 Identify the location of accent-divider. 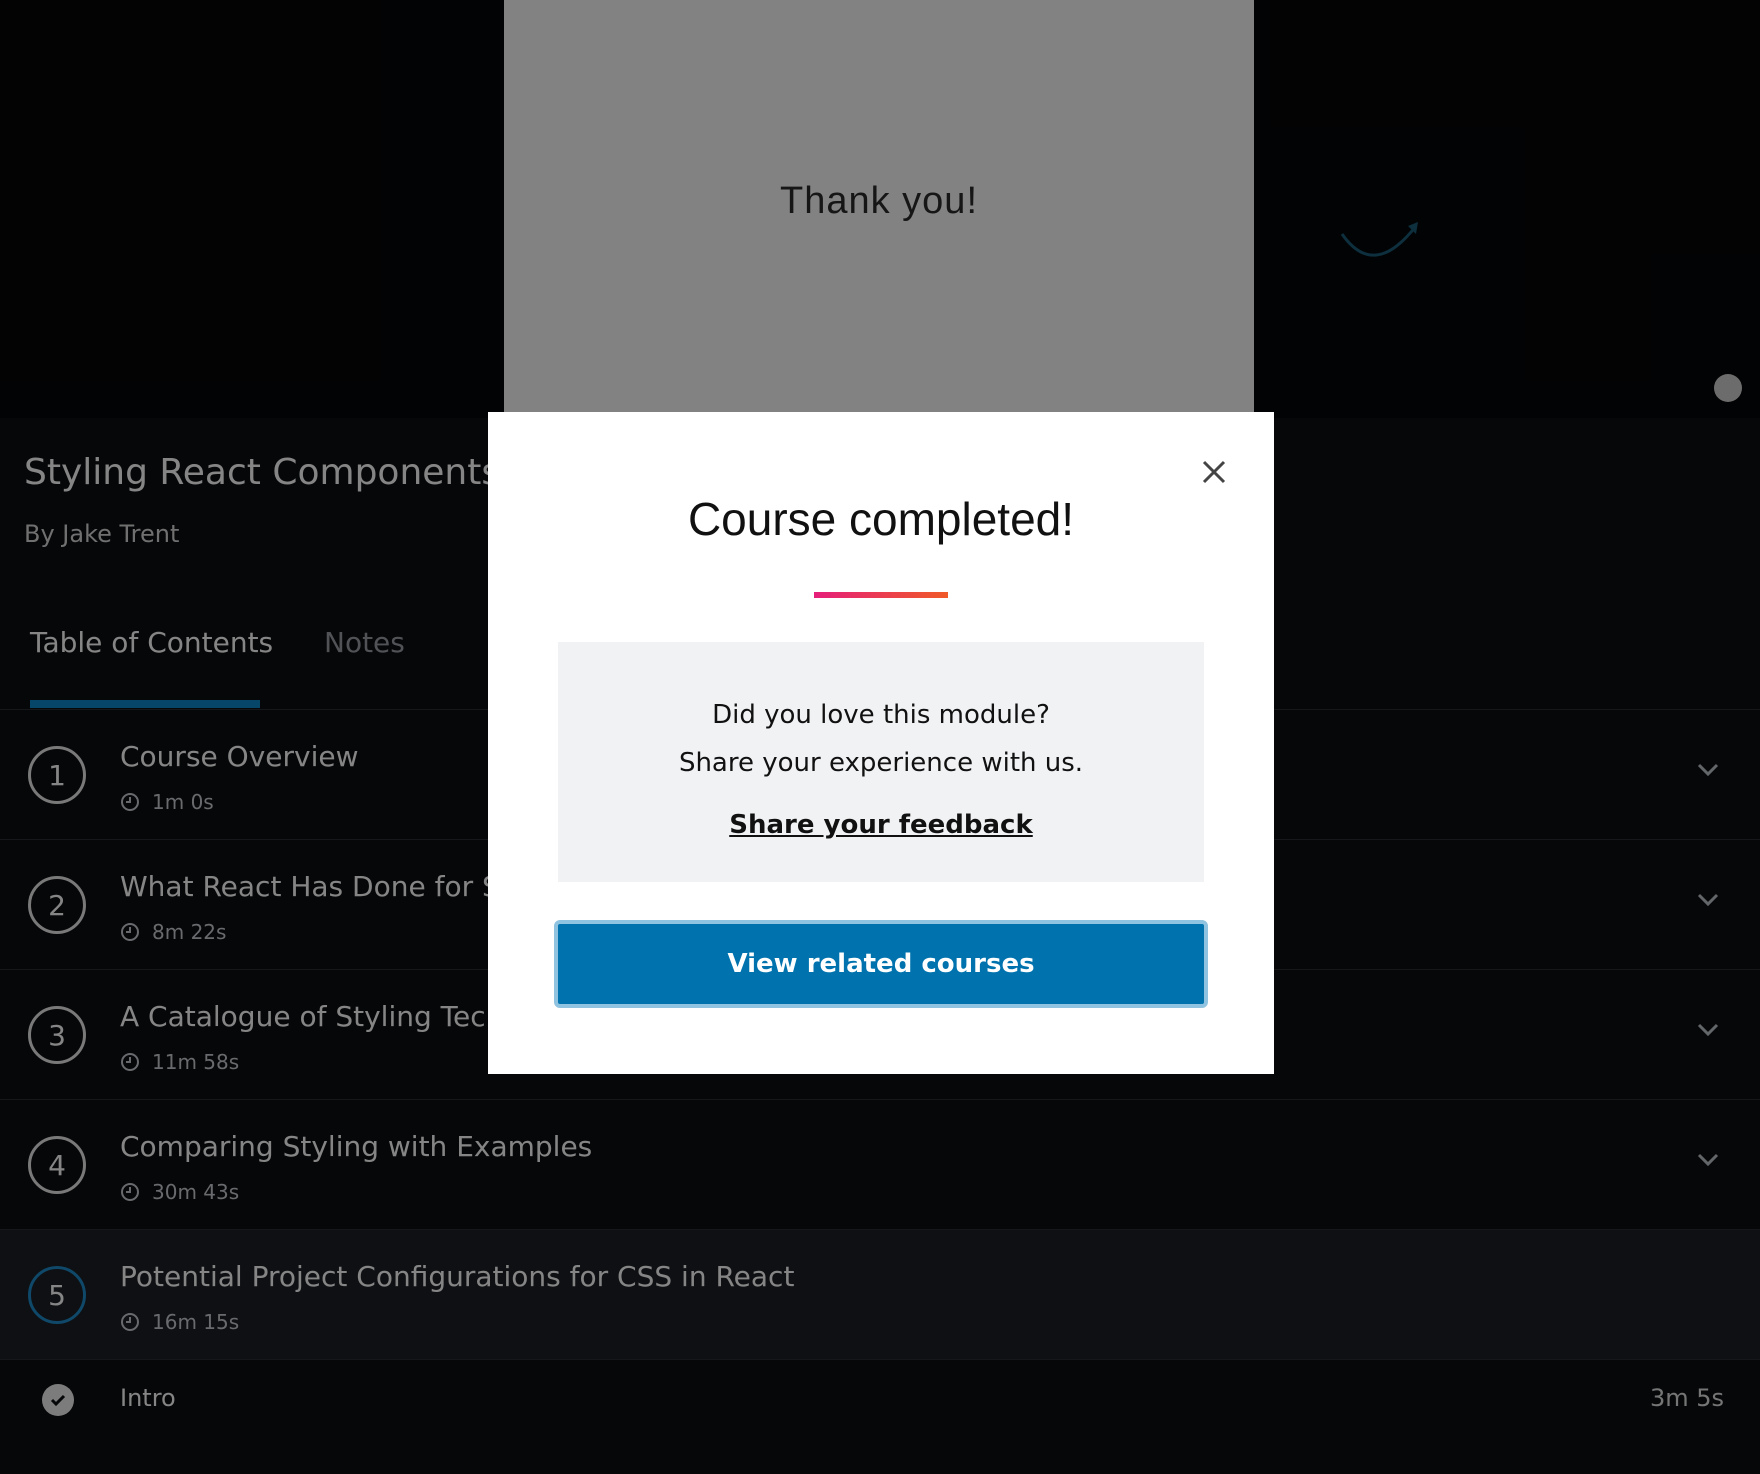
(881, 595).